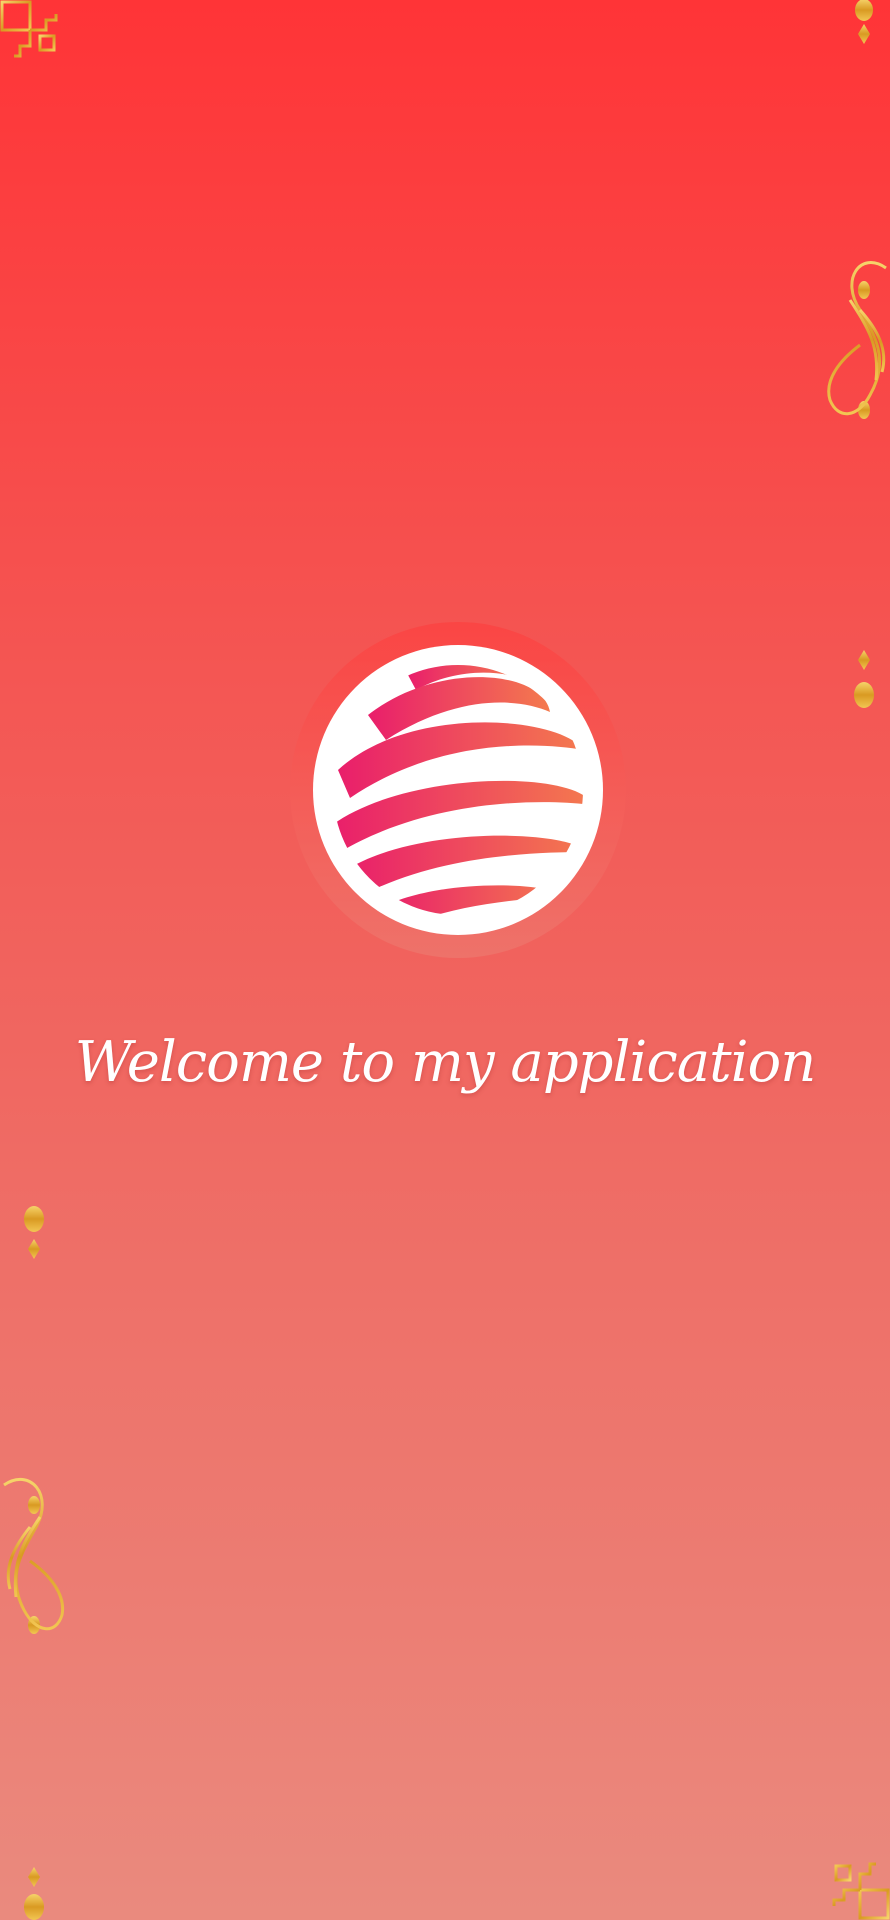  Describe the element at coordinates (712, 1745) in the screenshot. I see `corner-ornament-bottom-right-icon` at that location.